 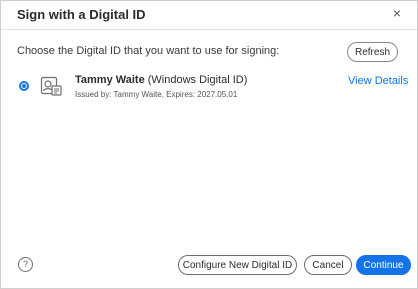 I want to click on dialog-titlebar: Sign with a Digital ID ×, so click(x=209, y=15).